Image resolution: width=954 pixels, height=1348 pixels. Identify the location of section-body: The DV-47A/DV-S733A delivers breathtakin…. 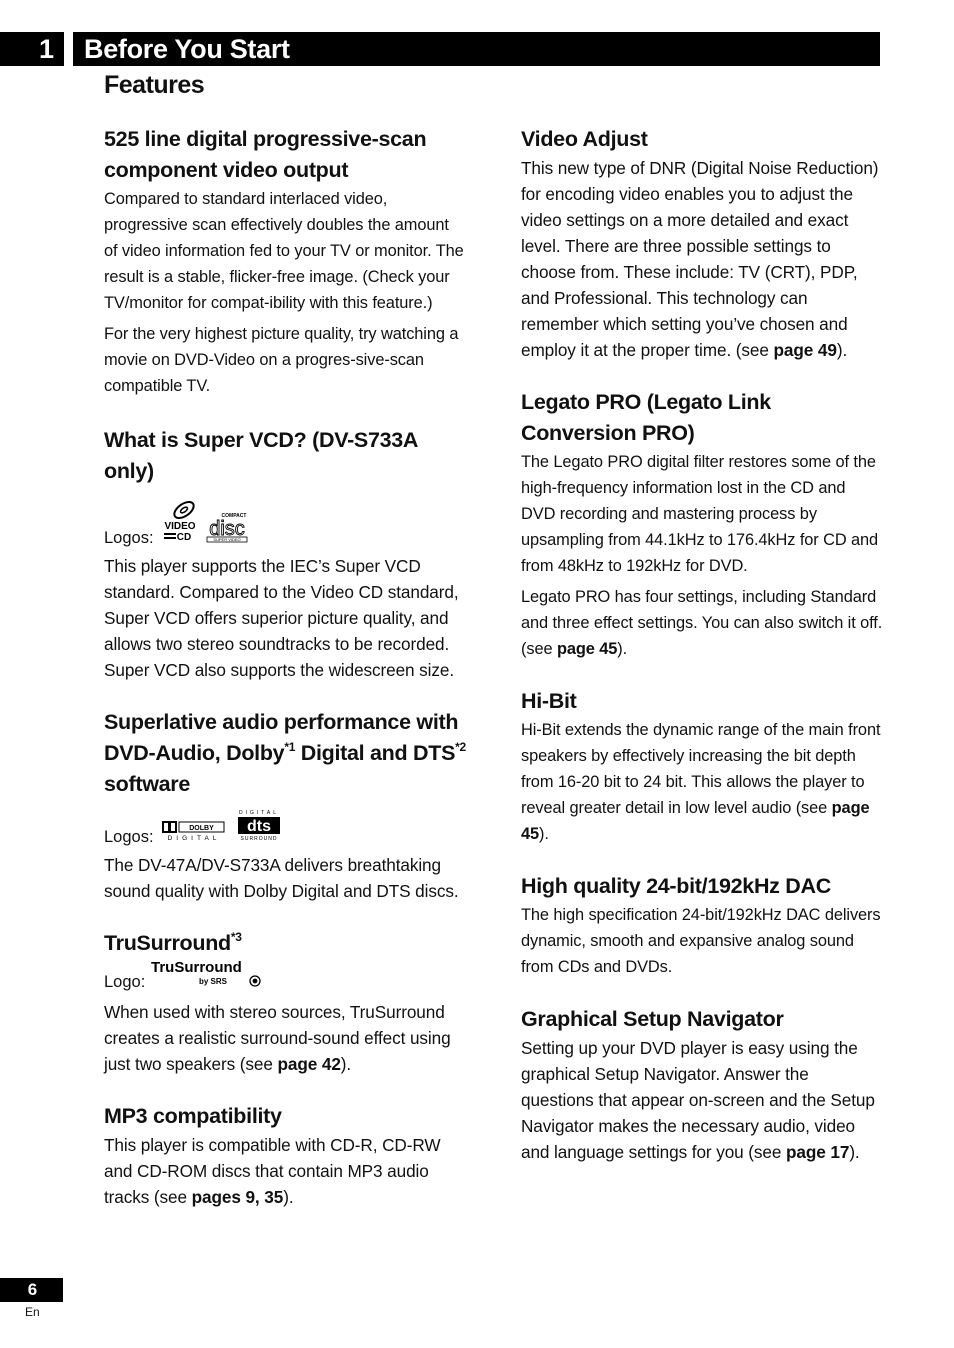
(281, 878).